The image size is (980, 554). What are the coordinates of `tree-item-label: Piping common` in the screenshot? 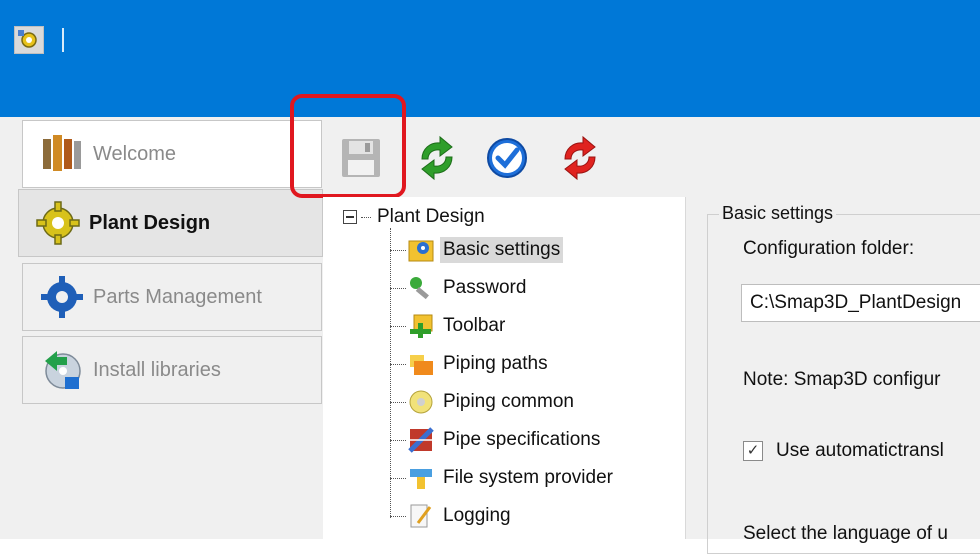 It's located at (508, 401).